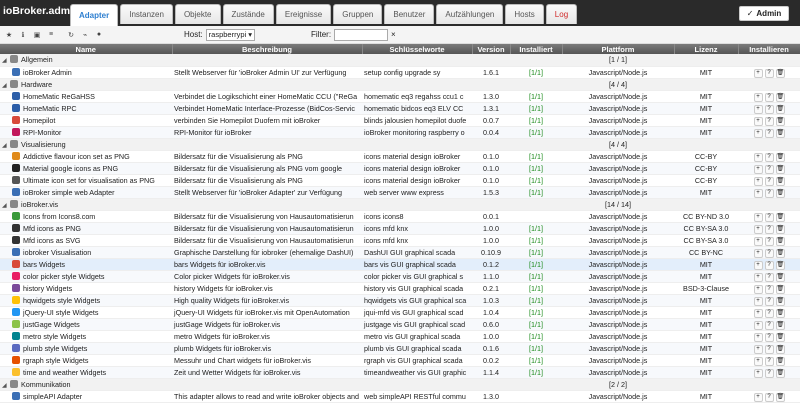 The image size is (800, 412). I want to click on category-row: ◢ Allgemein [1 / 1], so click(400, 60).